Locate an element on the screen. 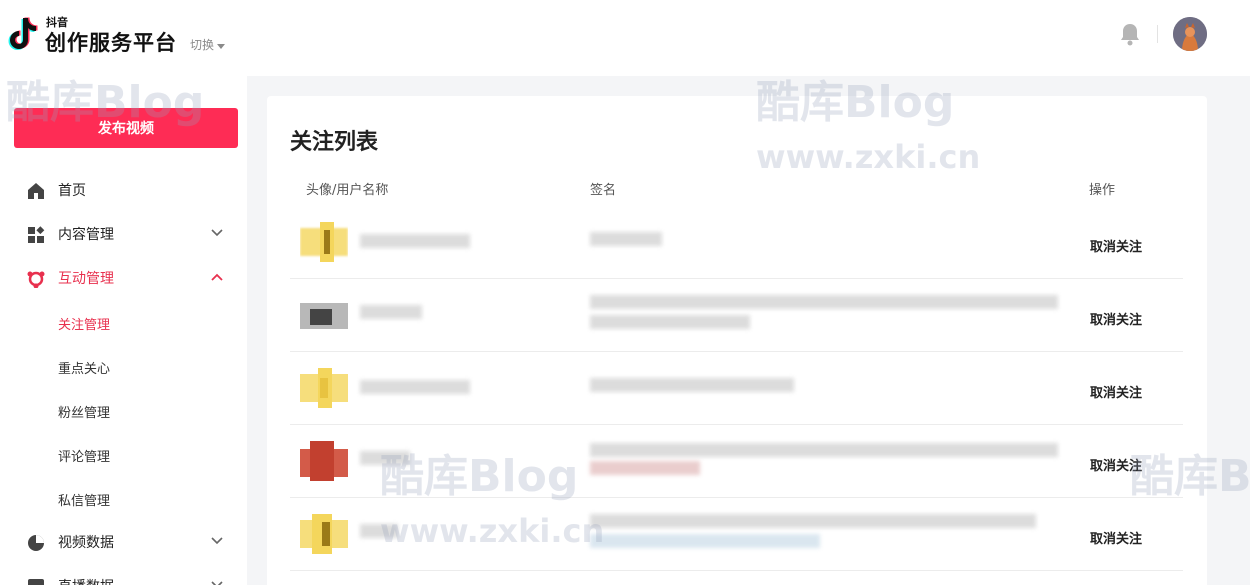 The height and width of the screenshot is (585, 1250). sidebar-subitem-messages: 私信管理 is located at coordinates (84, 499).